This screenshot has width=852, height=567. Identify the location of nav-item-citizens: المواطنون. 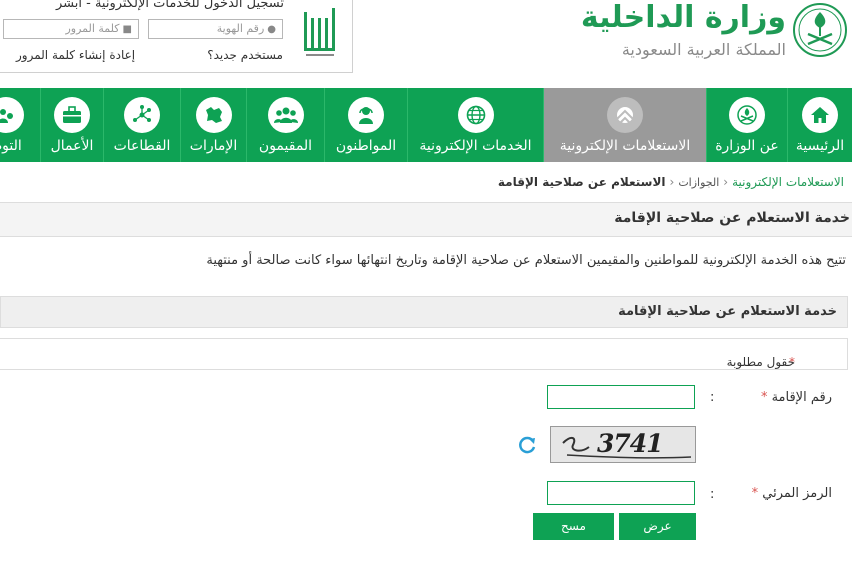
(365, 125).